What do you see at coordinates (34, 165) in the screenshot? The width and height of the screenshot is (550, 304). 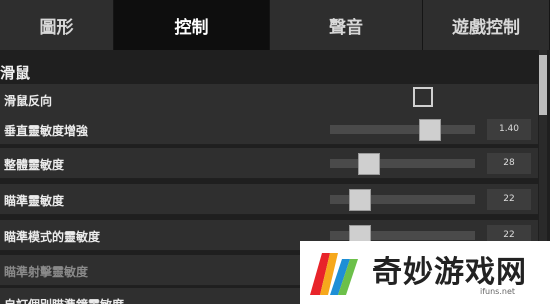 I see `setting-label: 整體靈敏度` at bounding box center [34, 165].